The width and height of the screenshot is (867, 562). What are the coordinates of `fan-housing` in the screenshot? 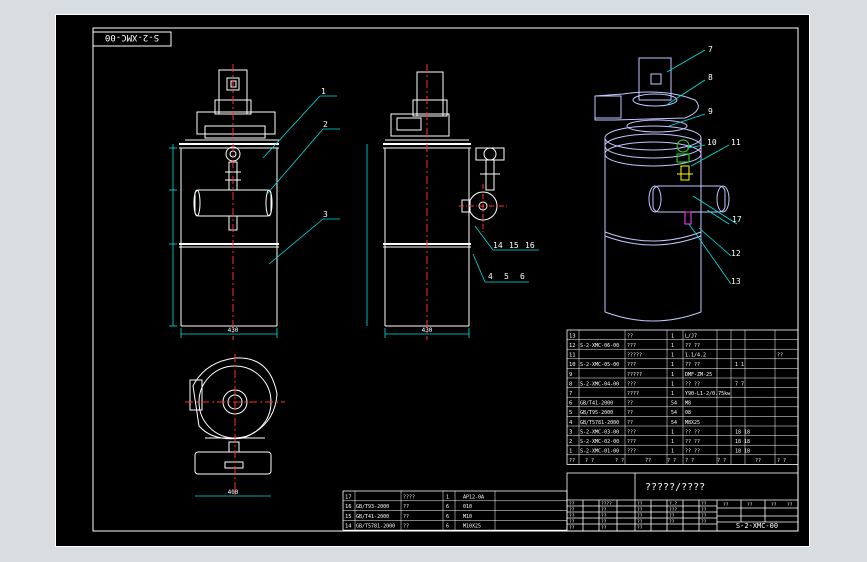 It's located at (236, 123).